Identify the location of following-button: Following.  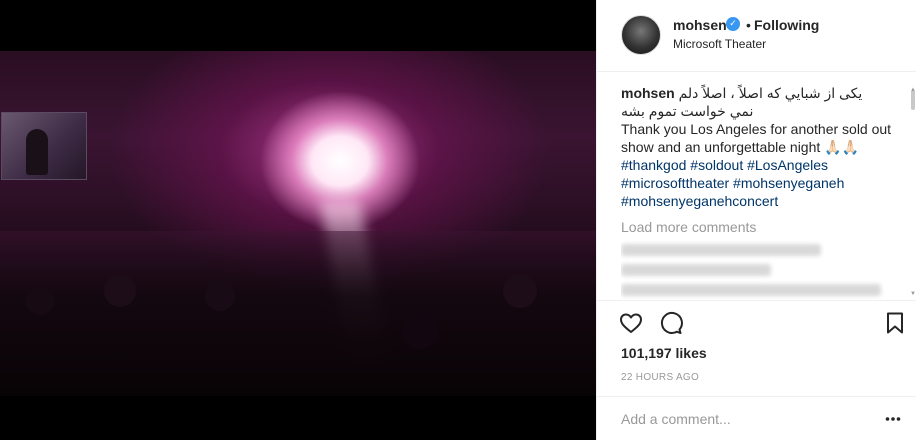
(786, 25).